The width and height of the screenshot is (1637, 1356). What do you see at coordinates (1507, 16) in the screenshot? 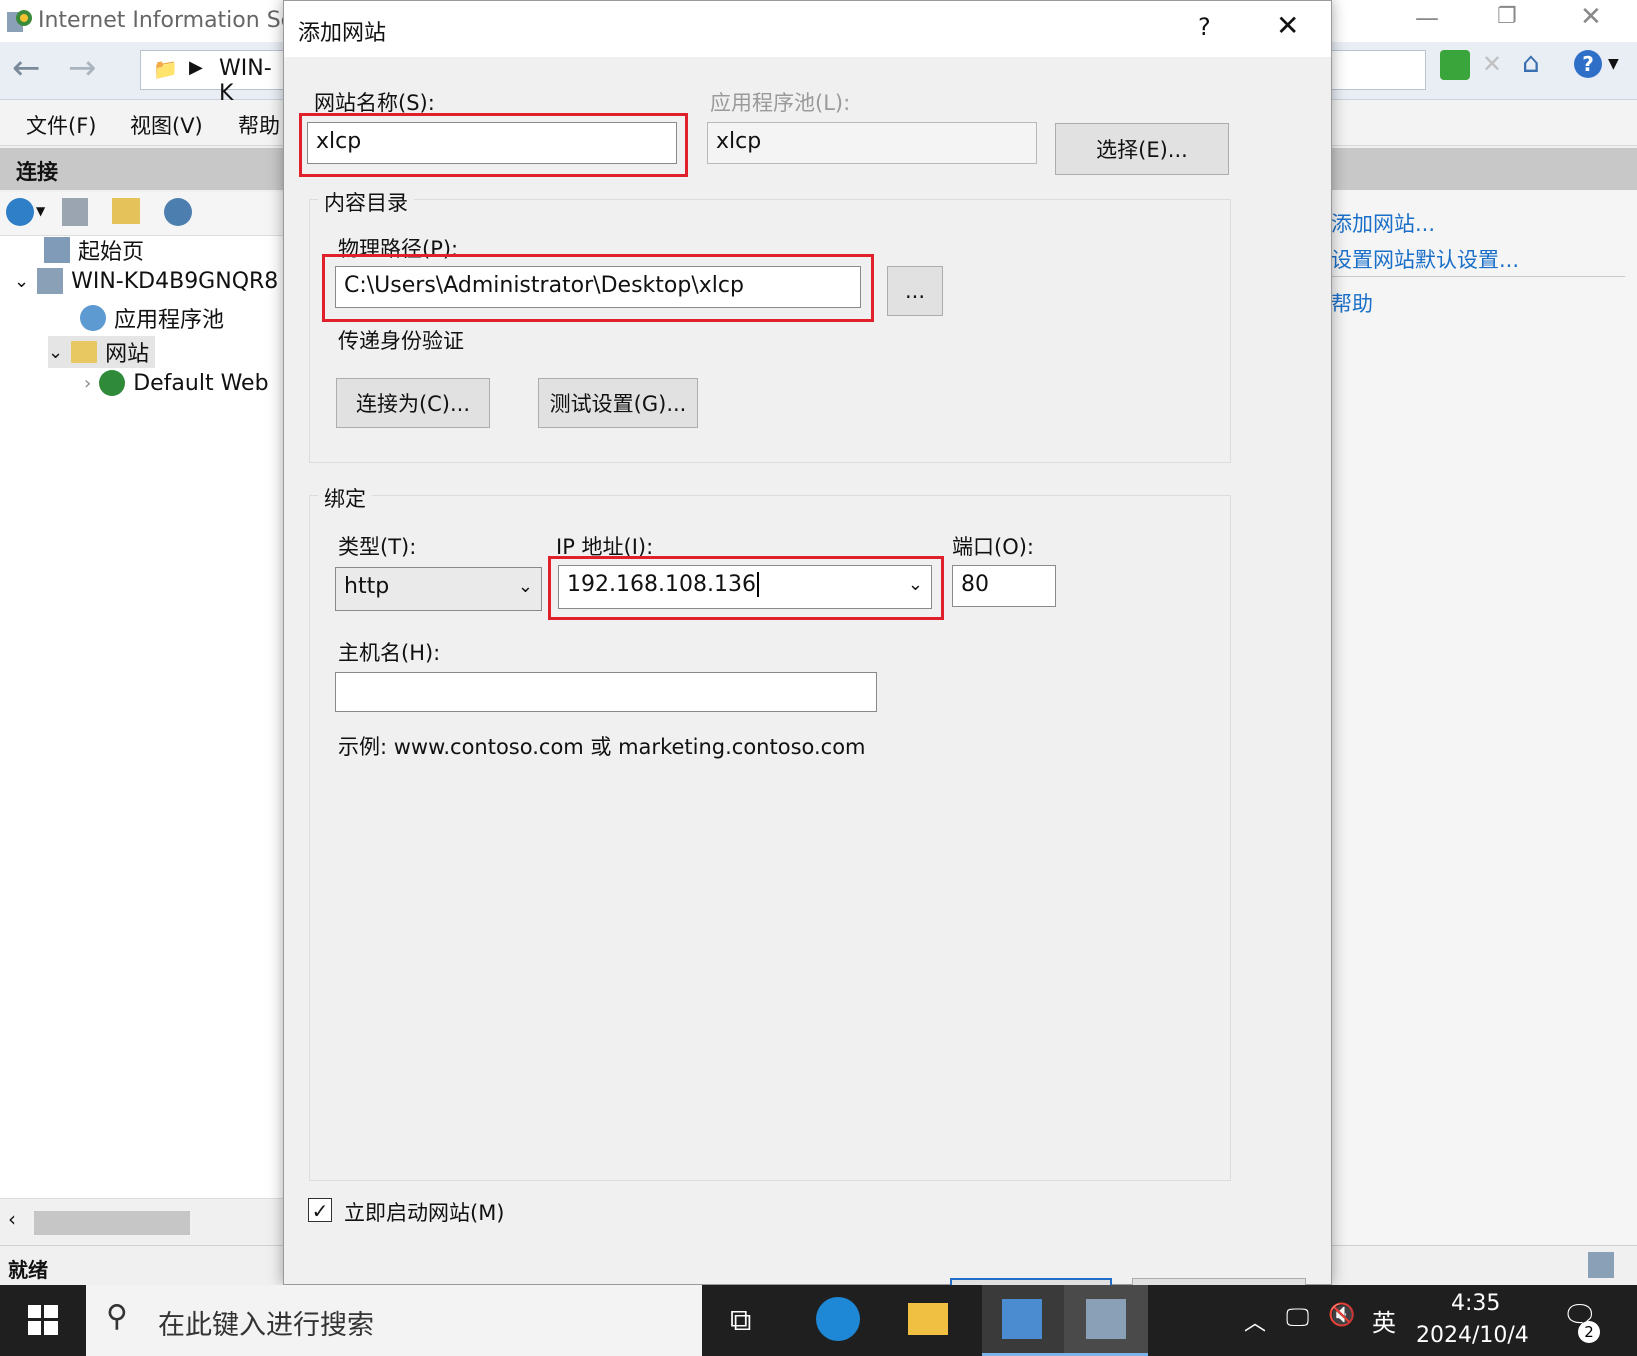
I see `restore-icon: ❐` at bounding box center [1507, 16].